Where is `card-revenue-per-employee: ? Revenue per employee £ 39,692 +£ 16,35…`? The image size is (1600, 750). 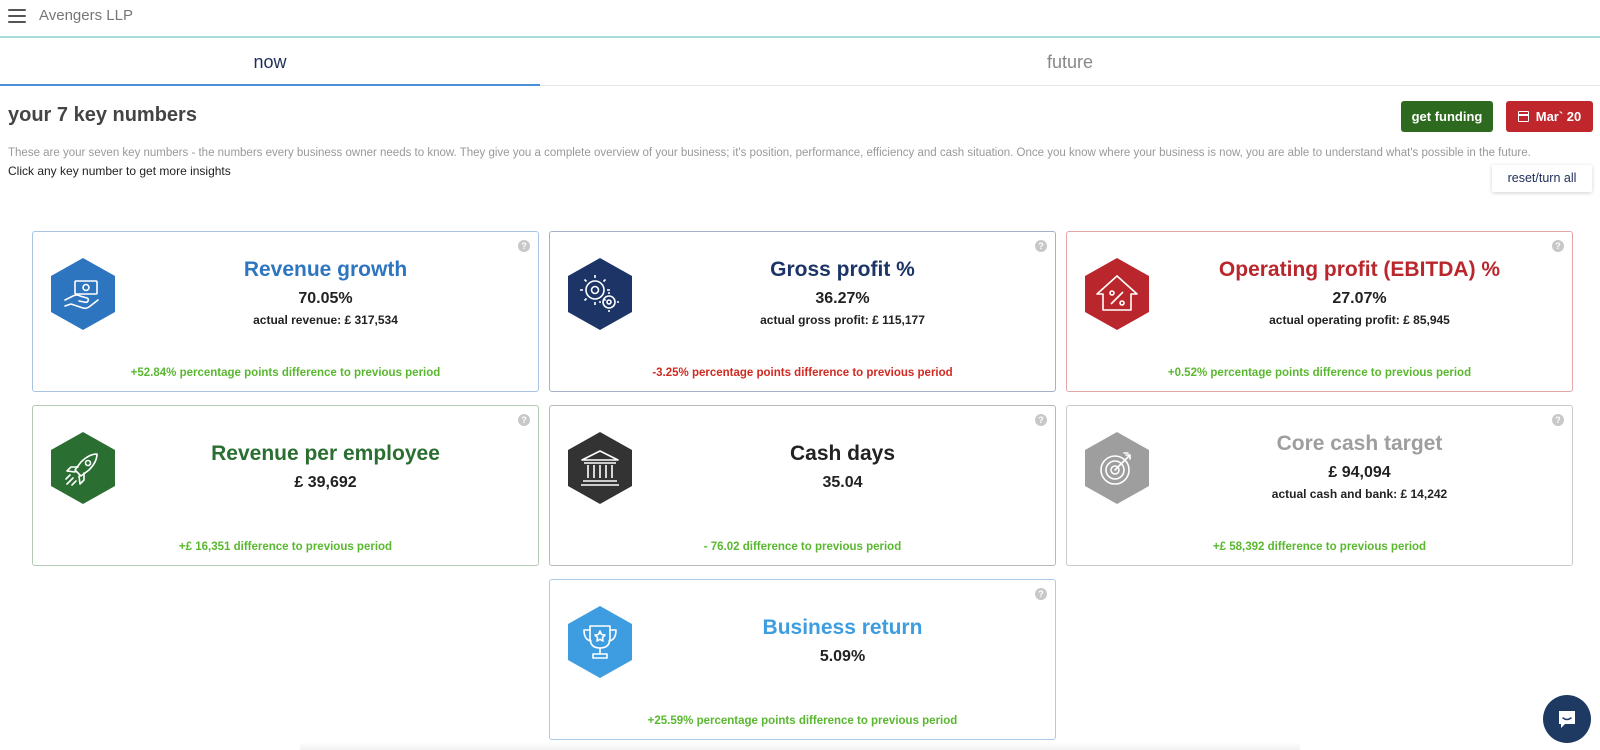
card-revenue-per-employee: ? Revenue per employee £ 39,692 +£ 16,35… is located at coordinates (285, 485).